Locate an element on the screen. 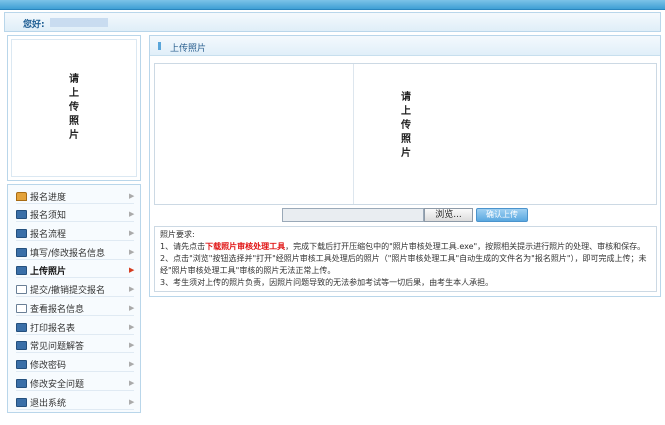  menu-item-notice: 报名须知 ▶ is located at coordinates (75, 214).